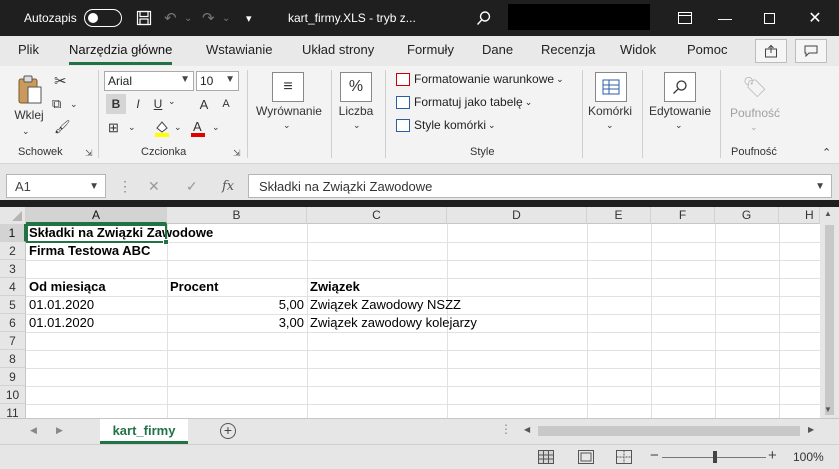  What do you see at coordinates (611, 87) in the screenshot?
I see `cells-icon` at bounding box center [611, 87].